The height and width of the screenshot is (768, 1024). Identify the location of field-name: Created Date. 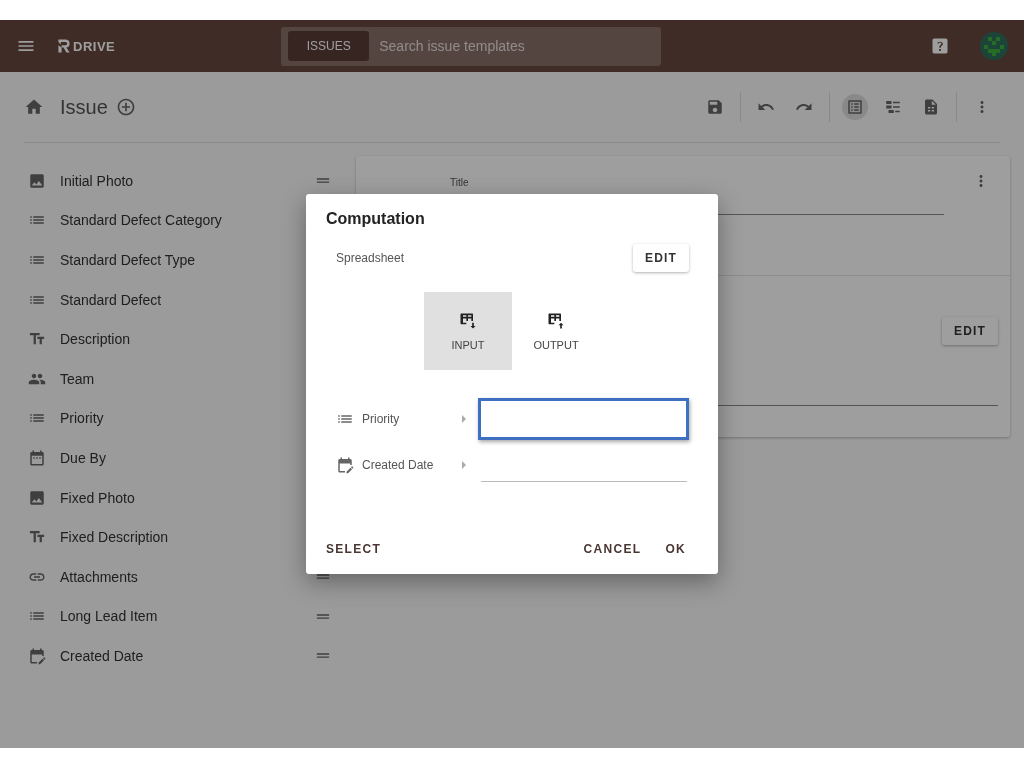
(398, 465).